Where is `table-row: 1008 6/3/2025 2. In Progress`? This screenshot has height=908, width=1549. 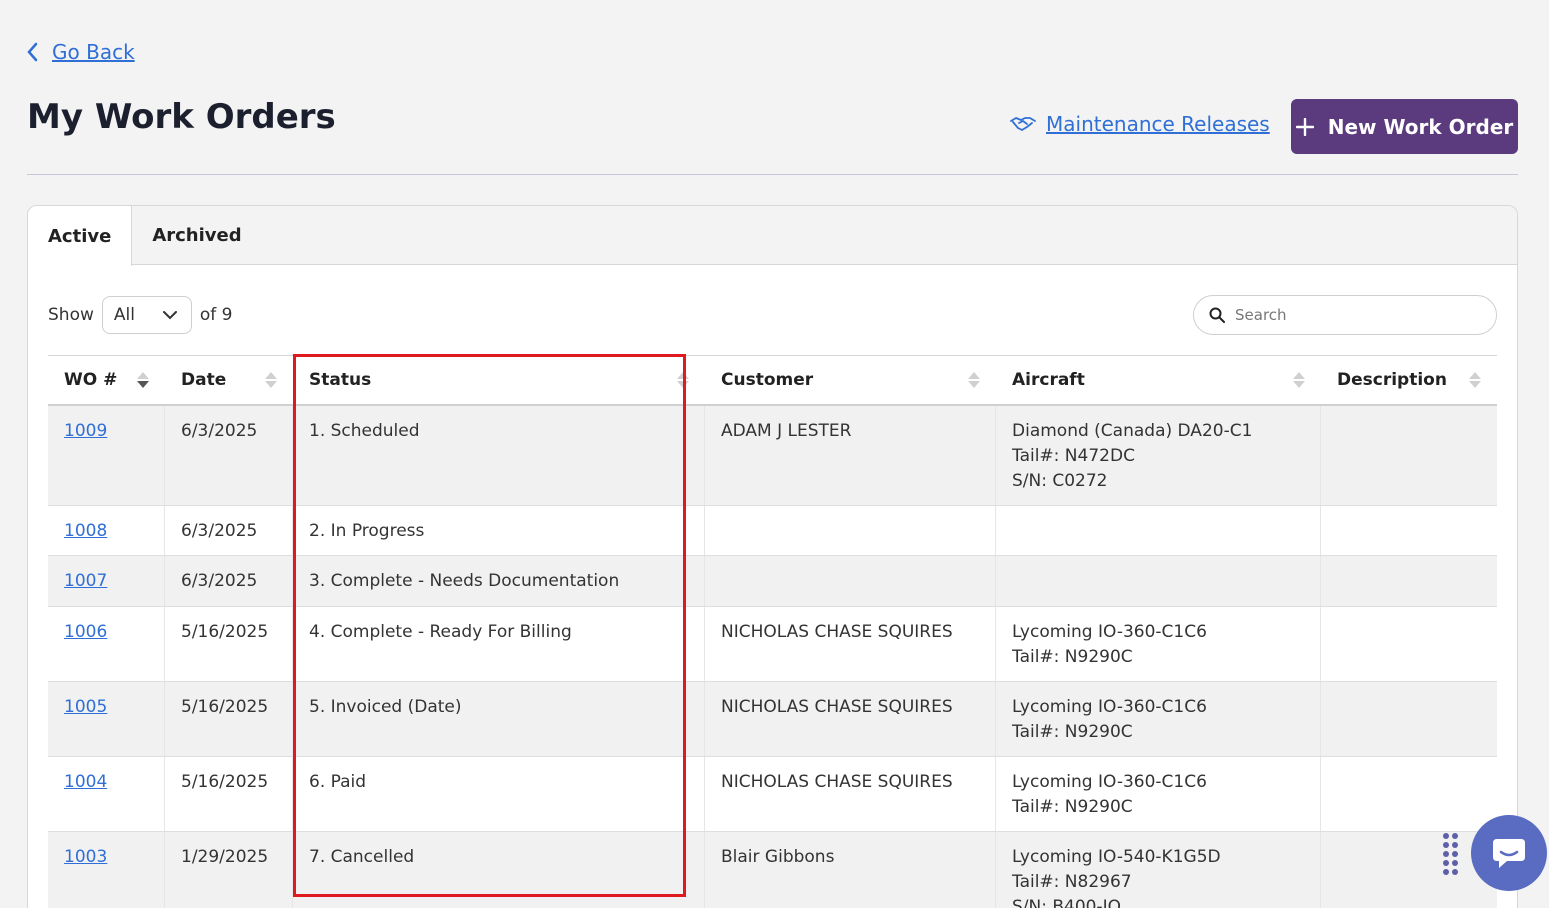 table-row: 1008 6/3/2025 2. In Progress is located at coordinates (772, 531).